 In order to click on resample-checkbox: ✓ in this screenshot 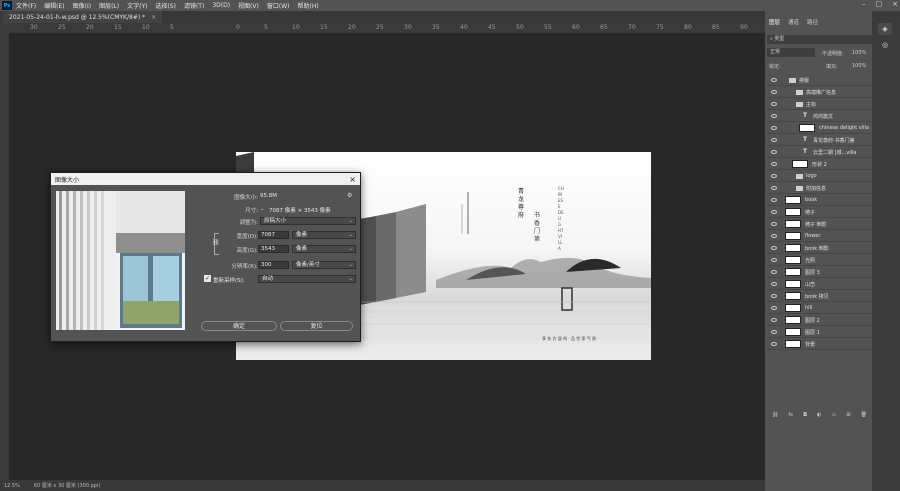, I will do `click(207, 278)`.